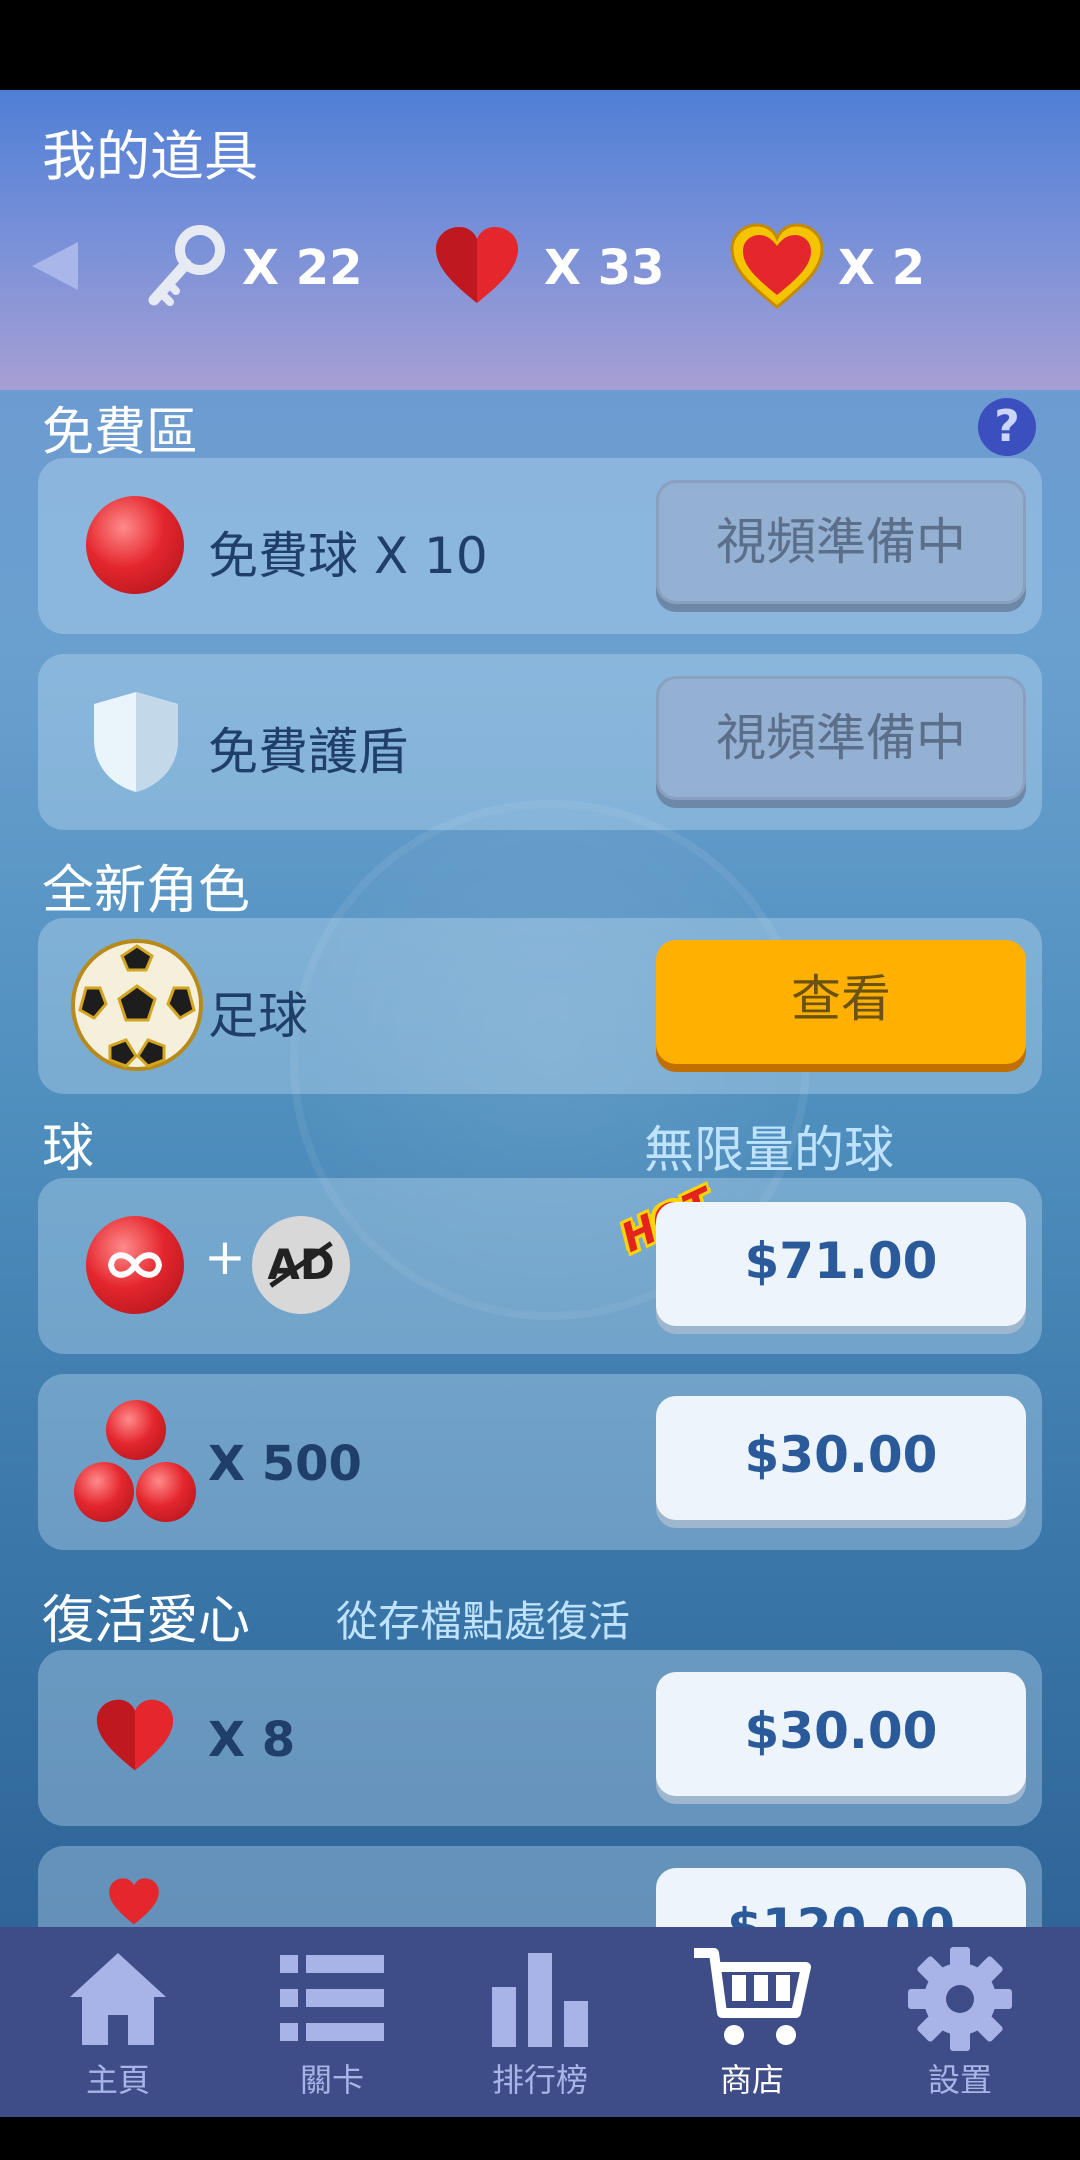  Describe the element at coordinates (841, 1897) in the screenshot. I see `buy-more-hearts-button: $120.00` at that location.